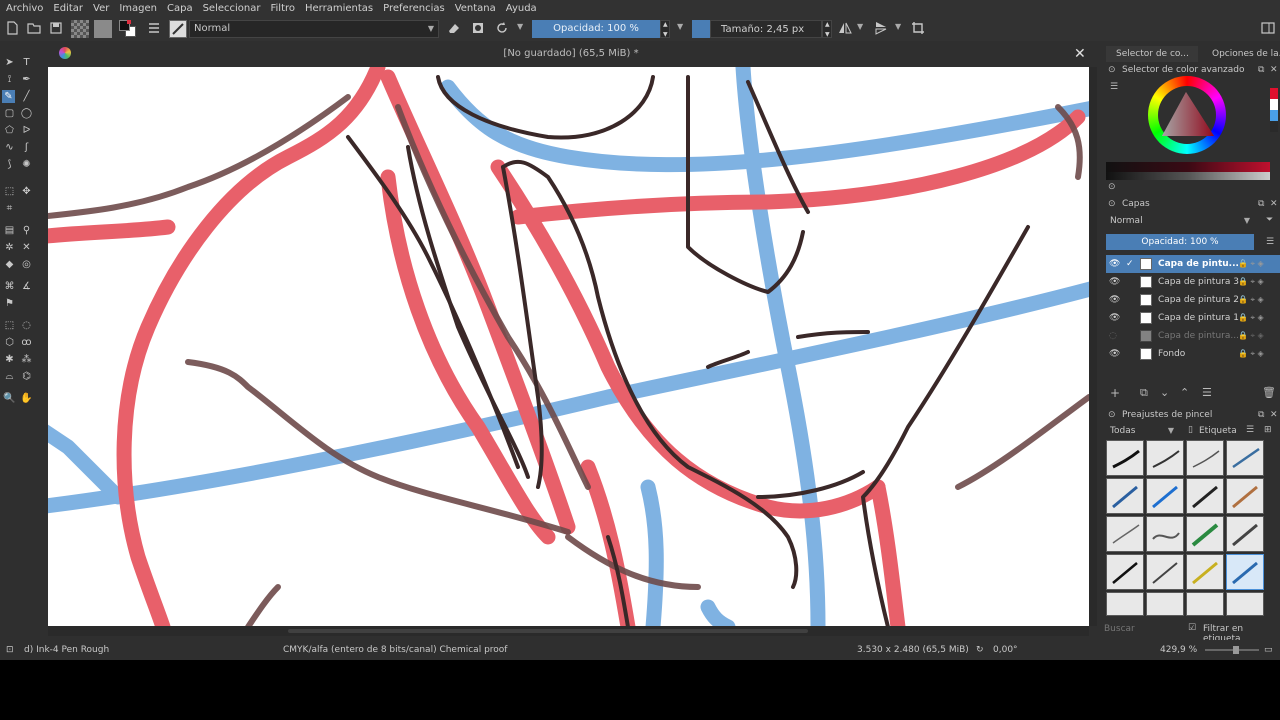 This screenshot has width=1280, height=720. I want to click on layer-row: ◌ Capa de pintura... 🔒 ⌖ ◈, so click(1193, 336).